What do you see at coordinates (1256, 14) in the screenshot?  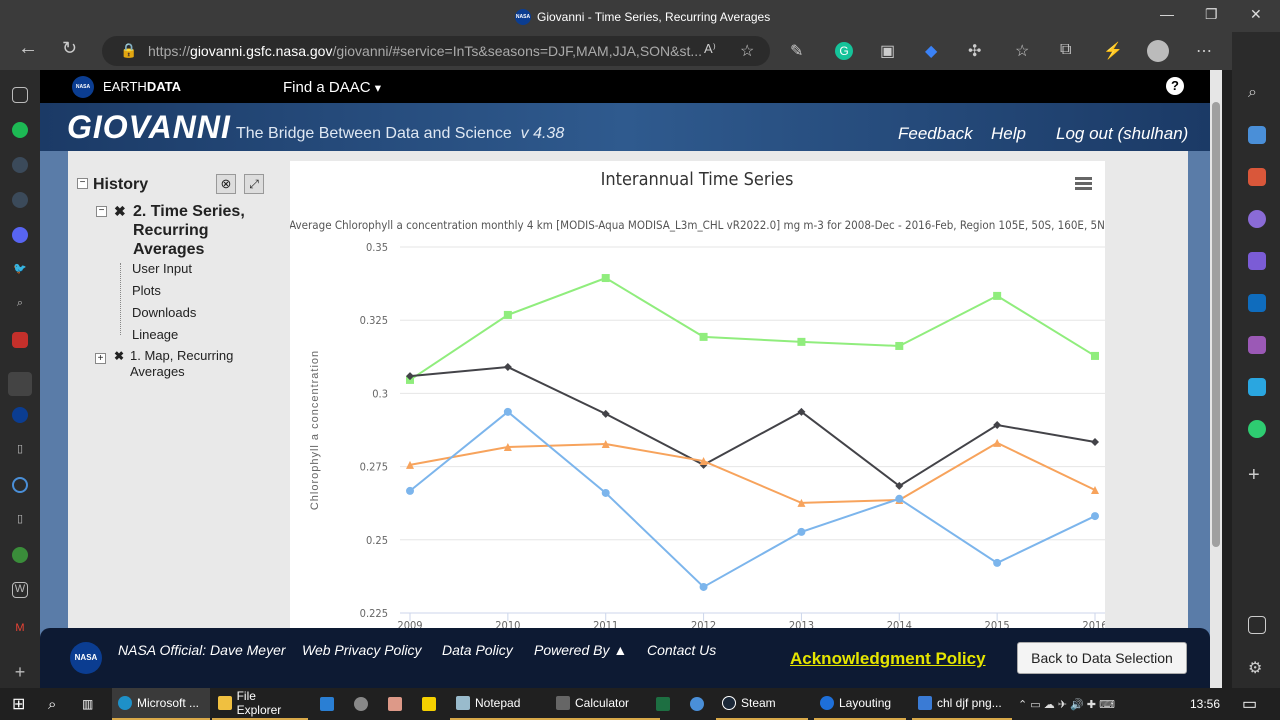 I see `close-window-button: ✕` at bounding box center [1256, 14].